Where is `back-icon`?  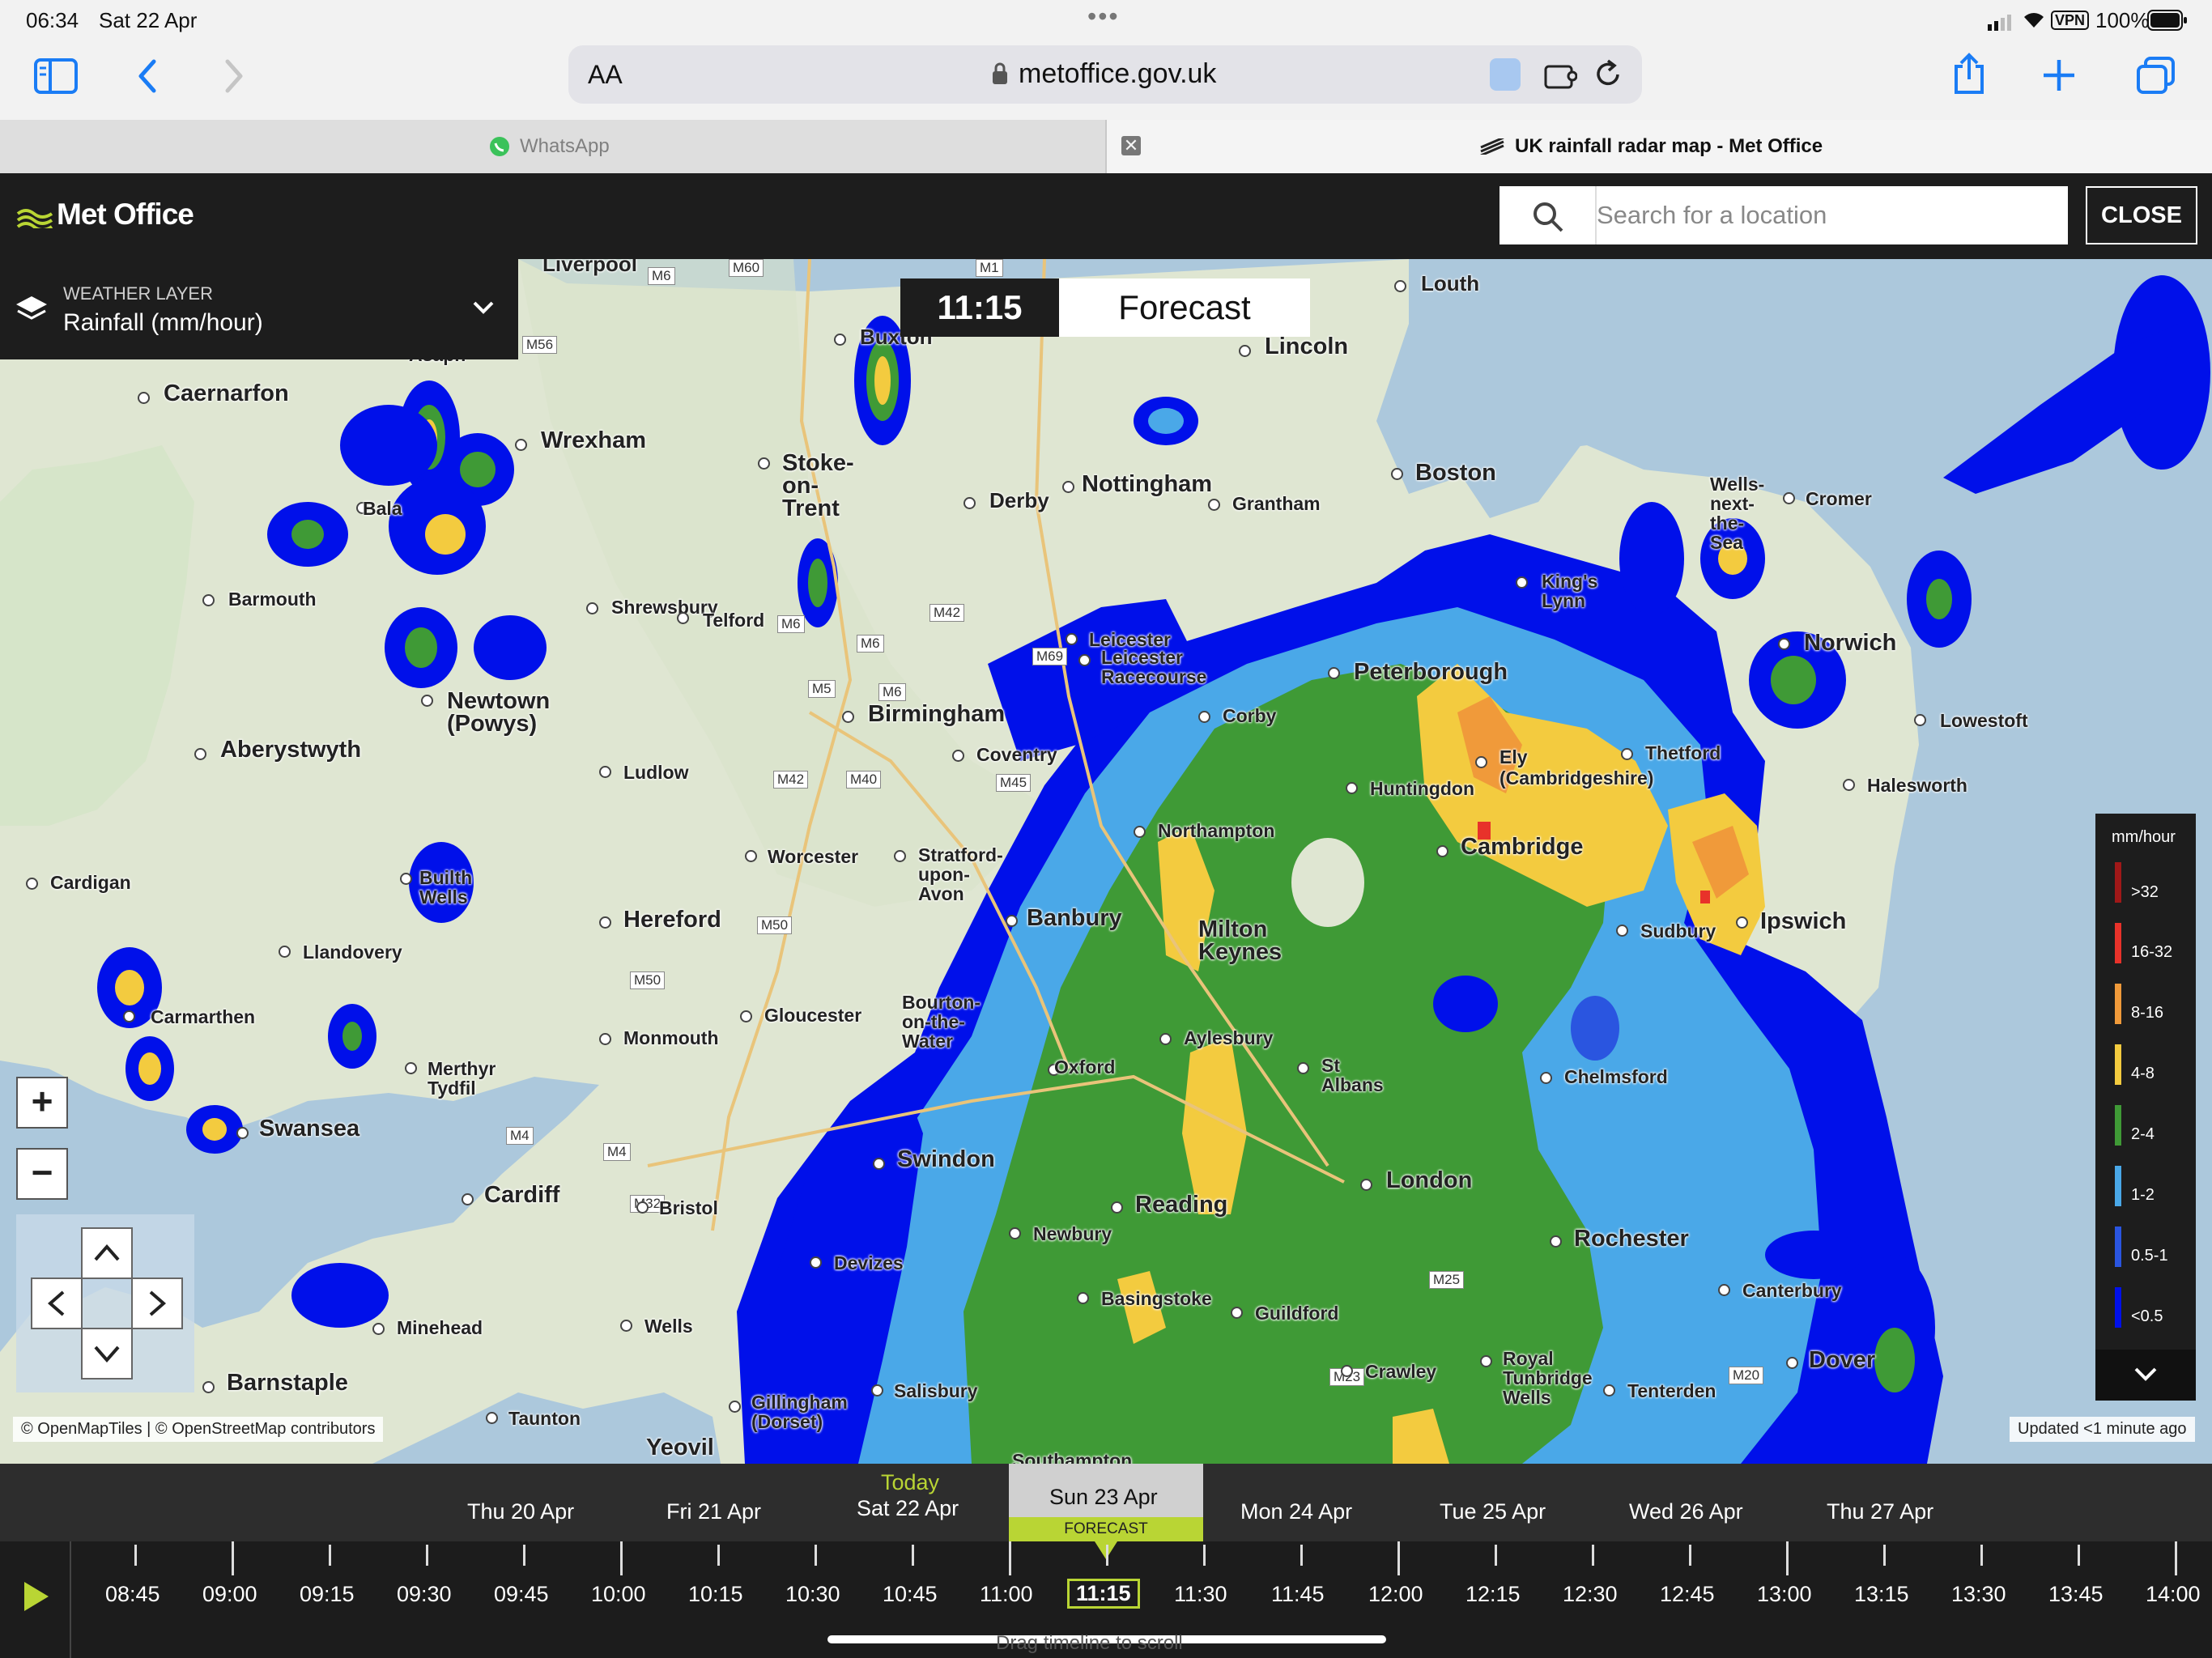 back-icon is located at coordinates (147, 78).